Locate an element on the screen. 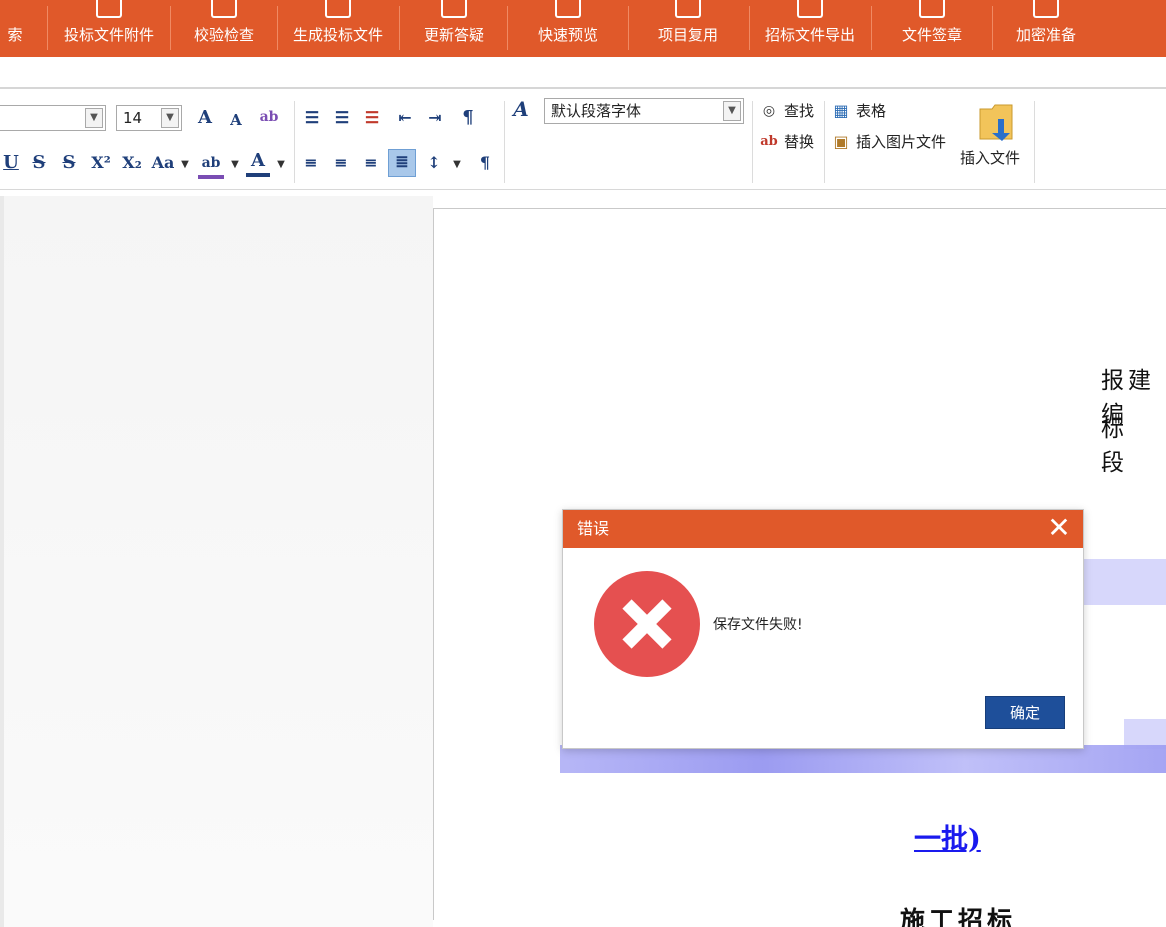 The height and width of the screenshot is (927, 1166). table-icon: ▦ is located at coordinates (841, 110).